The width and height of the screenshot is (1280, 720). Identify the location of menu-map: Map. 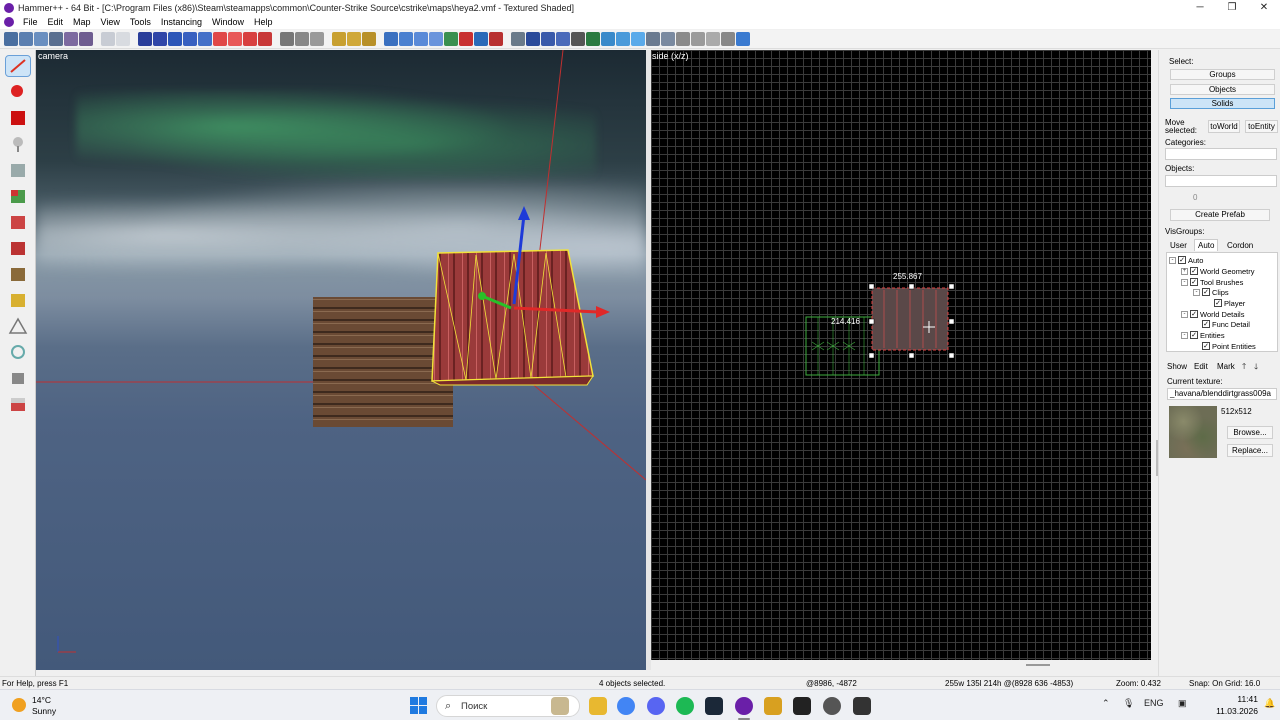
(82, 22).